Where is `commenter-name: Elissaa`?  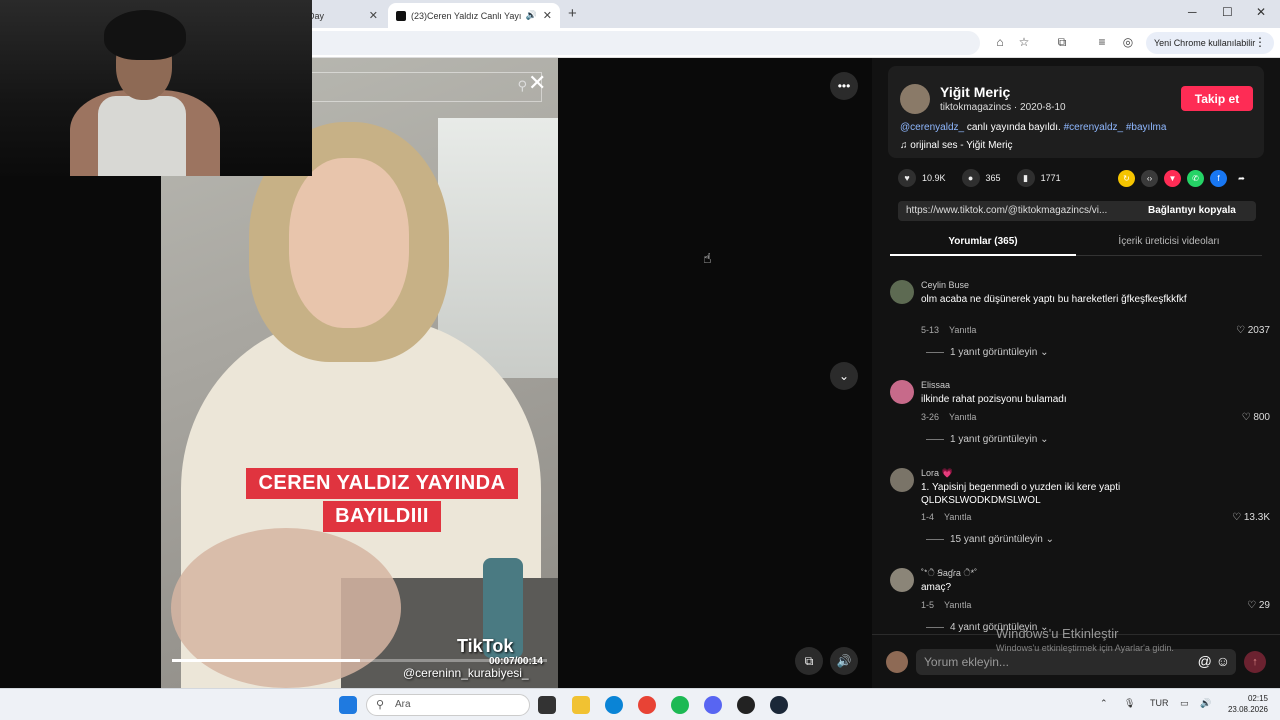
commenter-name: Elissaa is located at coordinates (935, 385).